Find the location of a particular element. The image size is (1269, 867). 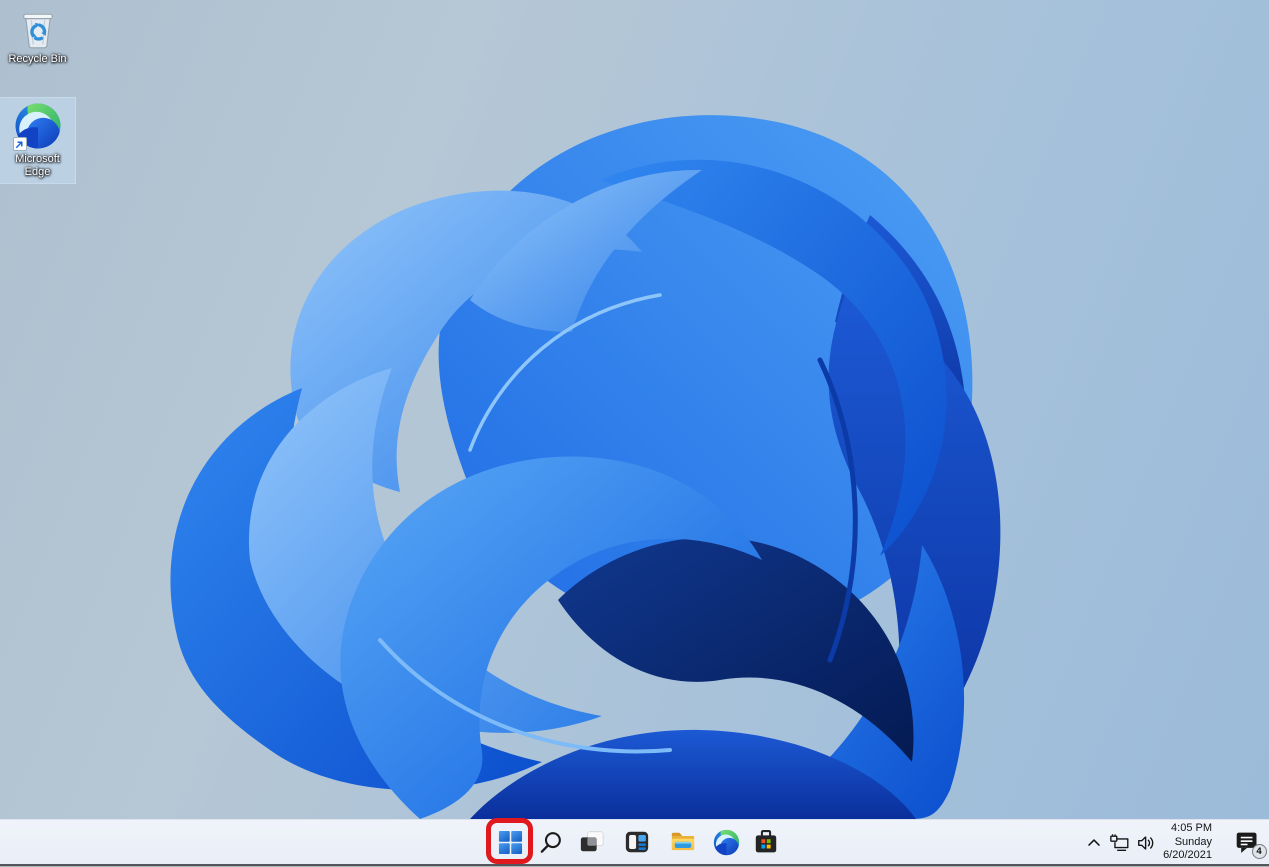

file-explorer-button is located at coordinates (683, 842).